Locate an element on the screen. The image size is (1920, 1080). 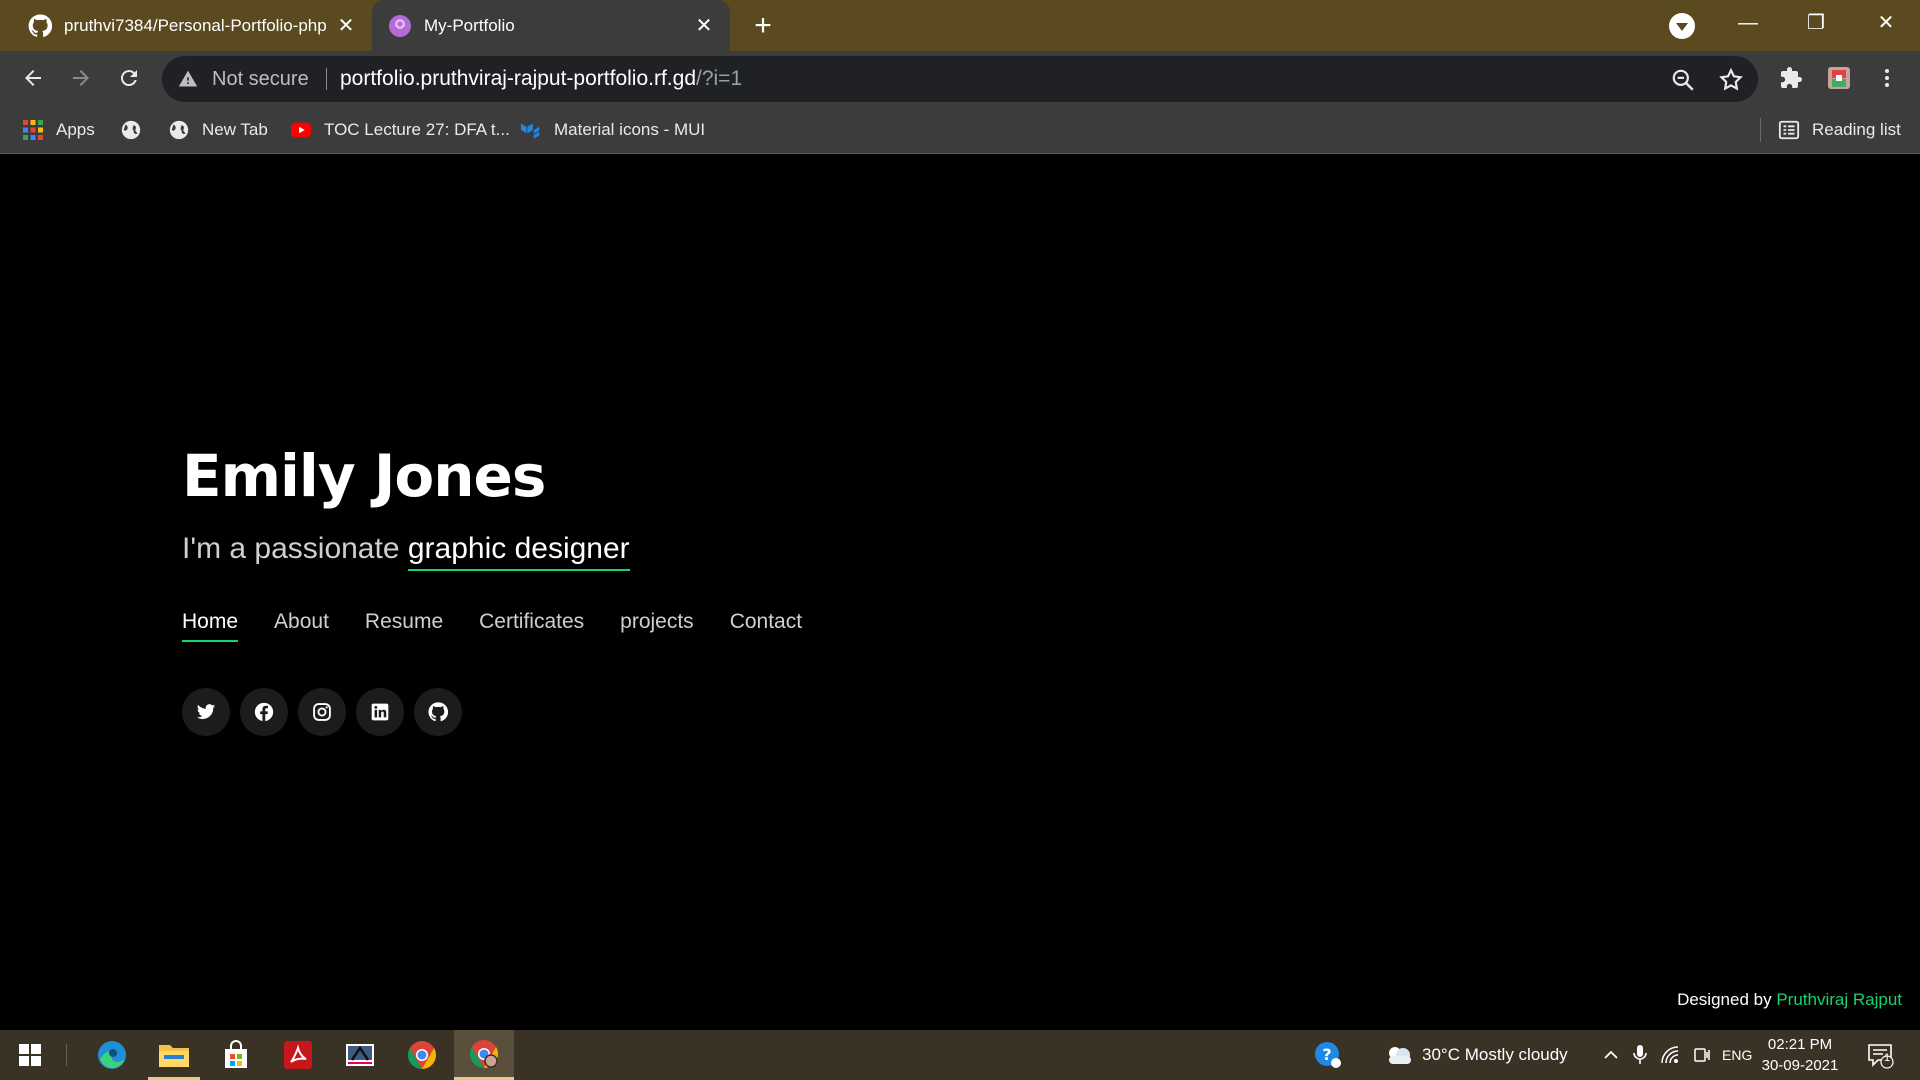
globe-icon is located at coordinates (131, 130).